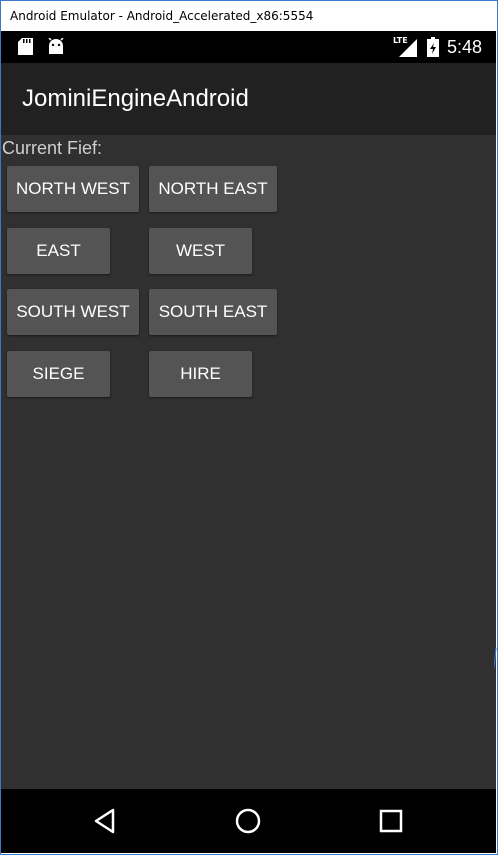 This screenshot has width=498, height=855. Describe the element at coordinates (52, 148) in the screenshot. I see `current-fief-label: Current Fief:` at that location.